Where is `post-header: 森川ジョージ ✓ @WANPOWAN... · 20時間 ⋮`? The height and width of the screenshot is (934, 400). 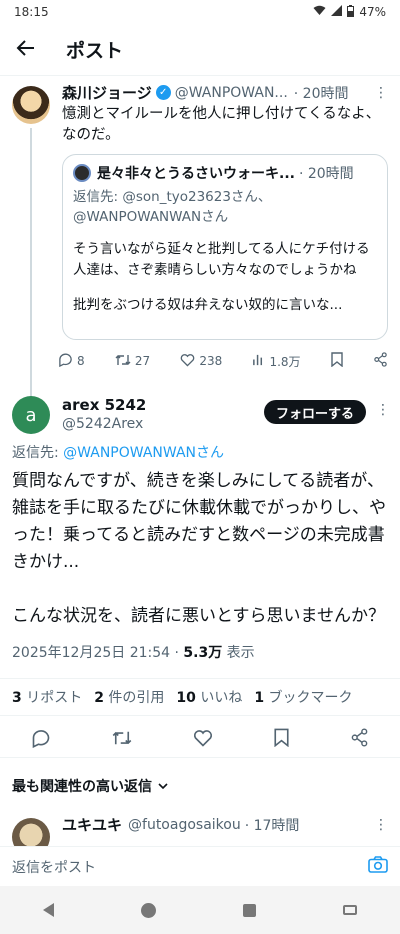 post-header: 森川ジョージ ✓ @WANPOWAN... · 20時間 ⋮ is located at coordinates (225, 92).